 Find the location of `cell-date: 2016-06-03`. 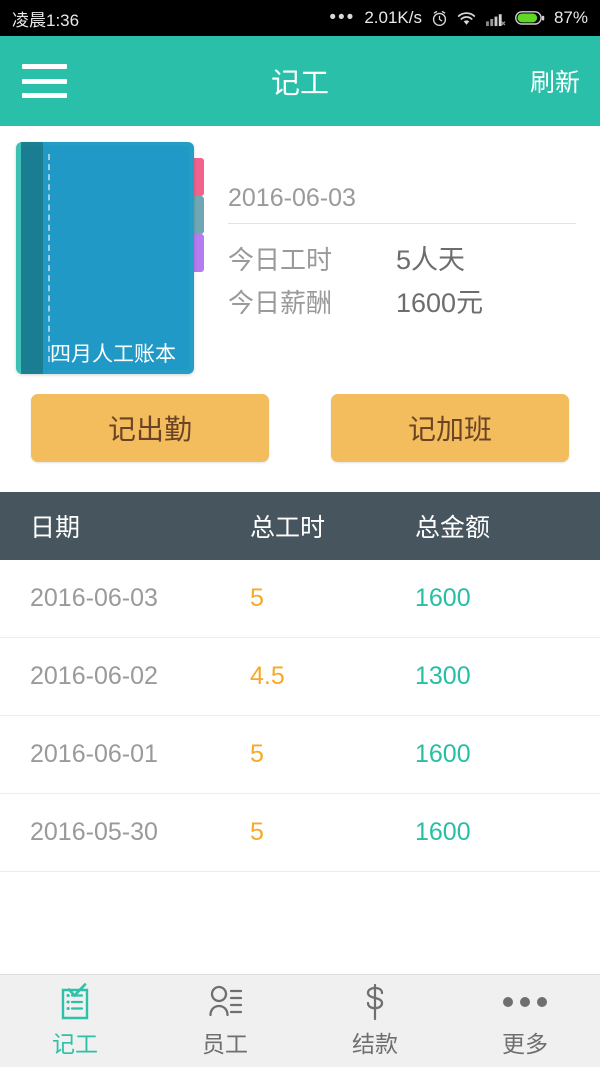

cell-date: 2016-06-03 is located at coordinates (94, 598).